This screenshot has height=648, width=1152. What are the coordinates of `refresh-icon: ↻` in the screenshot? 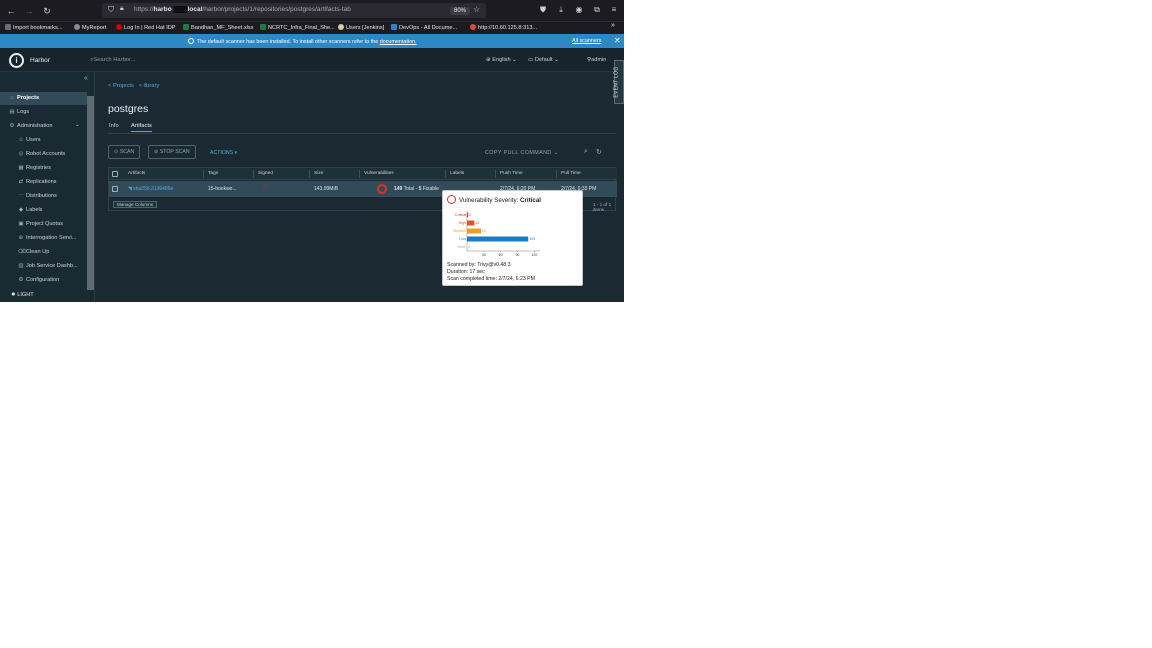 It's located at (599, 152).